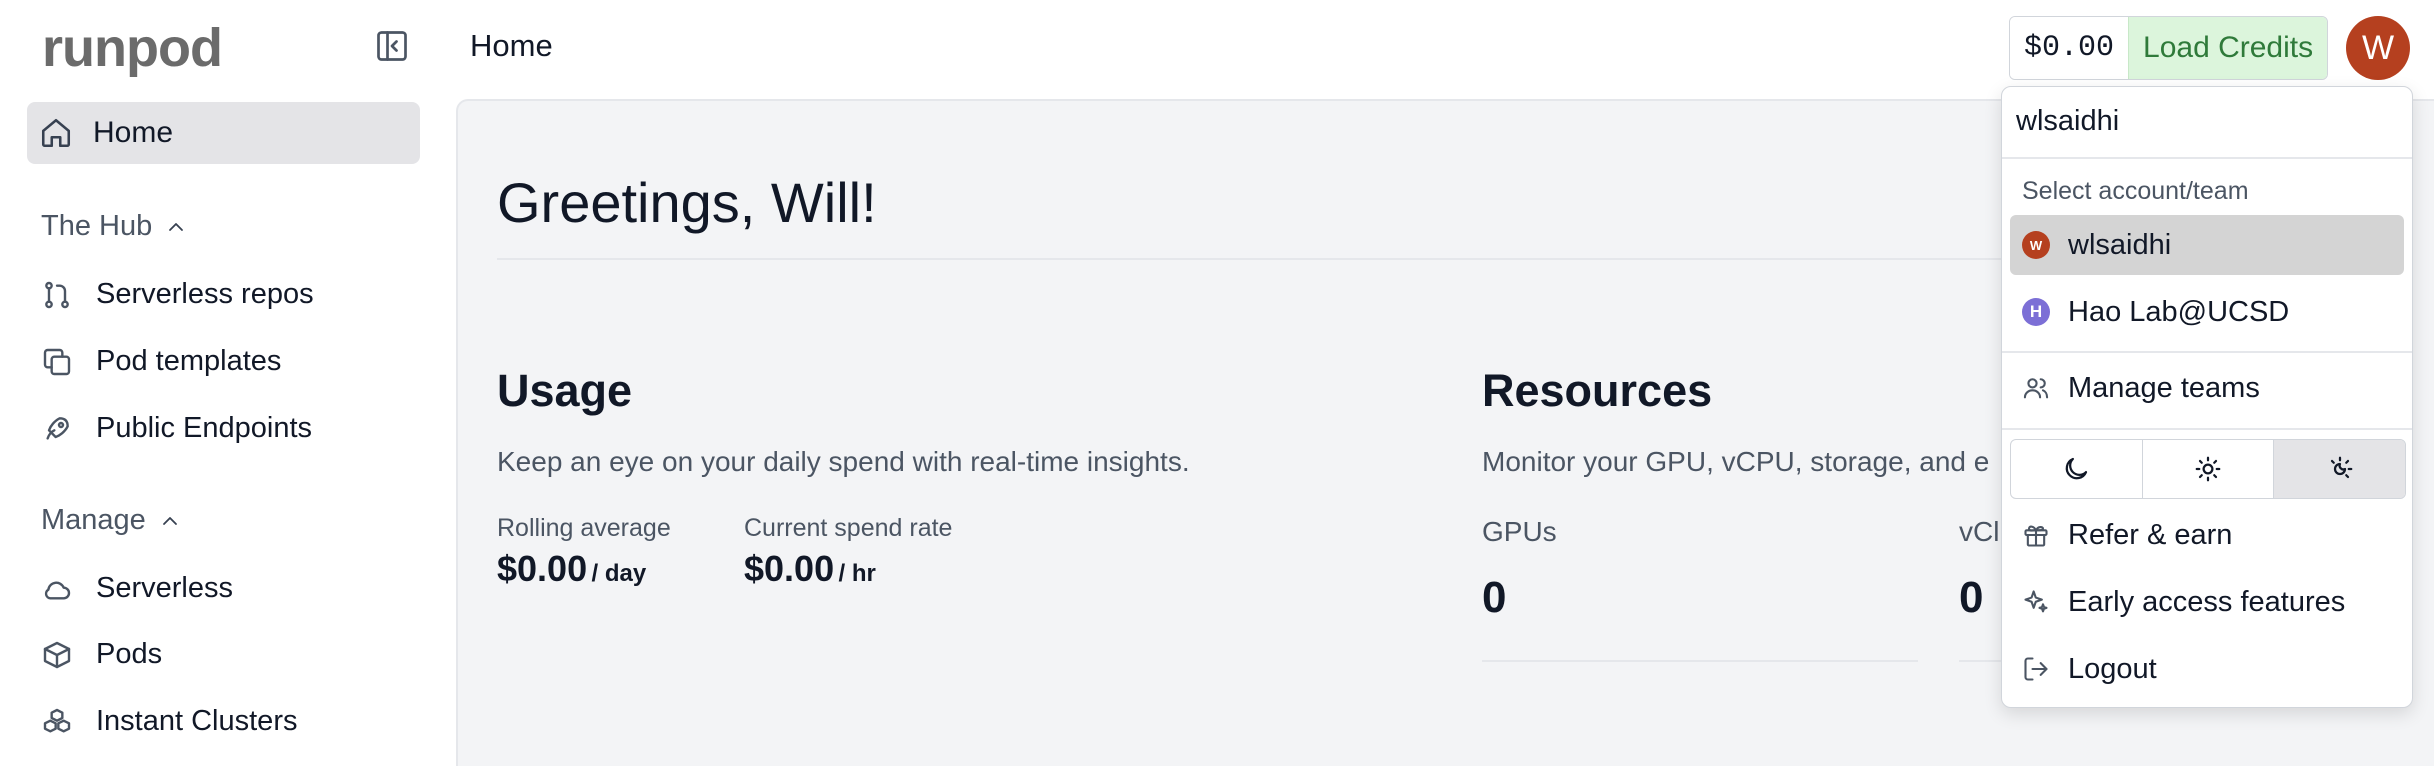 This screenshot has height=766, width=2434. What do you see at coordinates (2228, 48) in the screenshot?
I see `load-credits-button: Load Credits` at bounding box center [2228, 48].